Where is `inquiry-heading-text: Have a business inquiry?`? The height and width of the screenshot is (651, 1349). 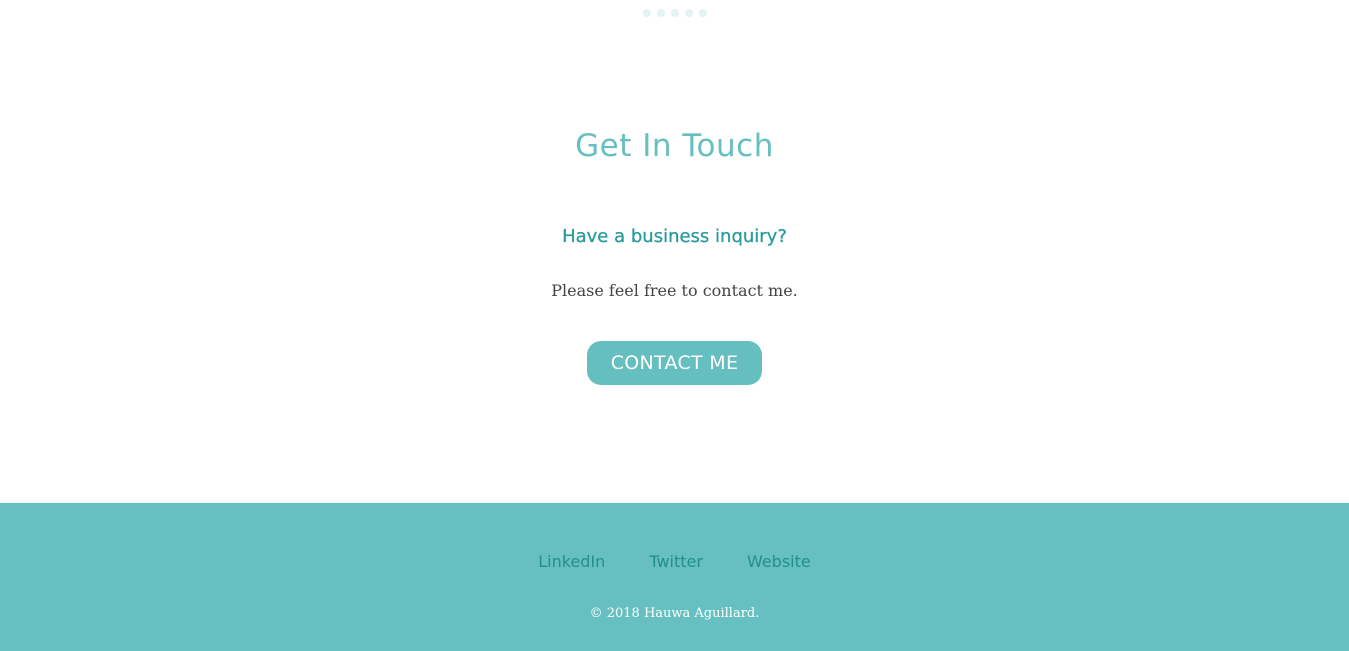
inquiry-heading-text: Have a business inquiry? is located at coordinates (674, 236).